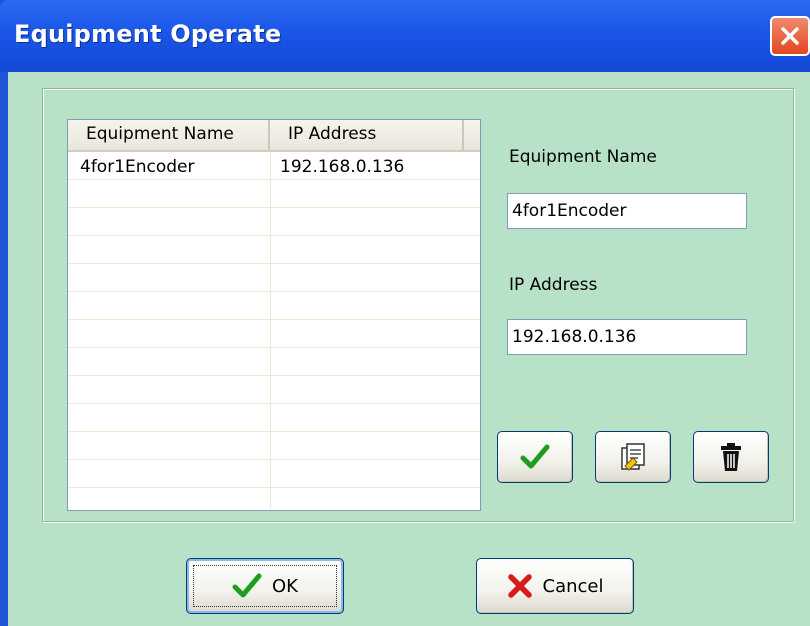 The image size is (810, 626). I want to click on row-equipment-name: 4for1Encoder, so click(137, 167).